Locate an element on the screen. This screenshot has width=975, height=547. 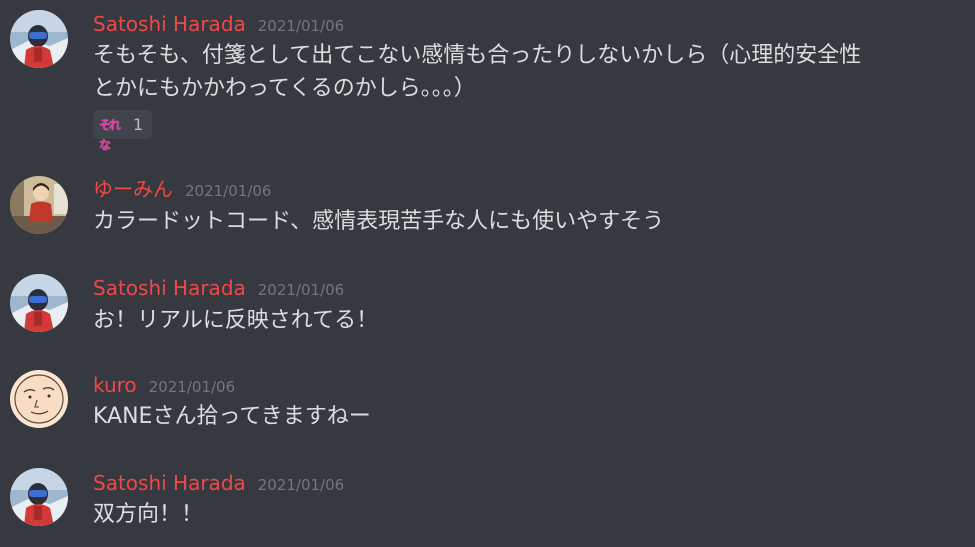
author-name: ゆーみん is located at coordinates (133, 189).